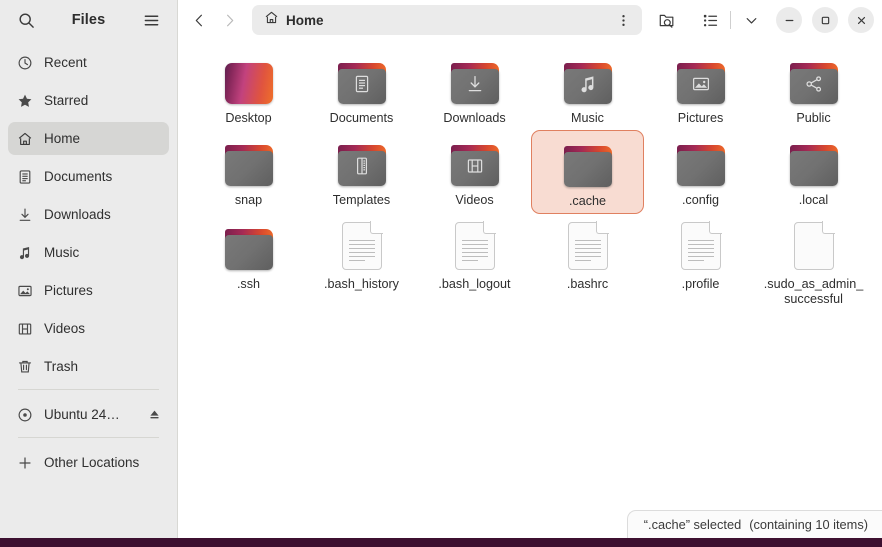  What do you see at coordinates (825, 20) in the screenshot?
I see `maximize-icon` at bounding box center [825, 20].